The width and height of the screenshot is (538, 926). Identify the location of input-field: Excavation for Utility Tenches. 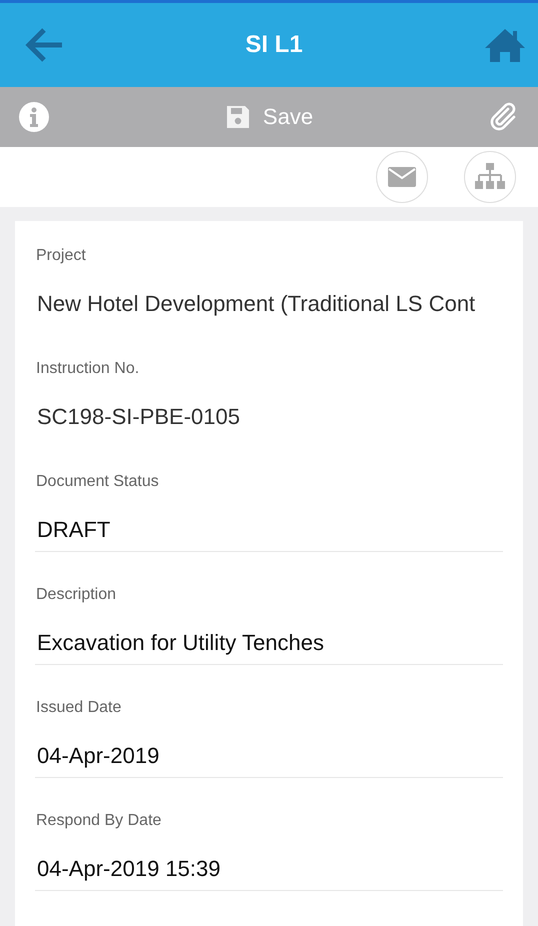
(269, 645).